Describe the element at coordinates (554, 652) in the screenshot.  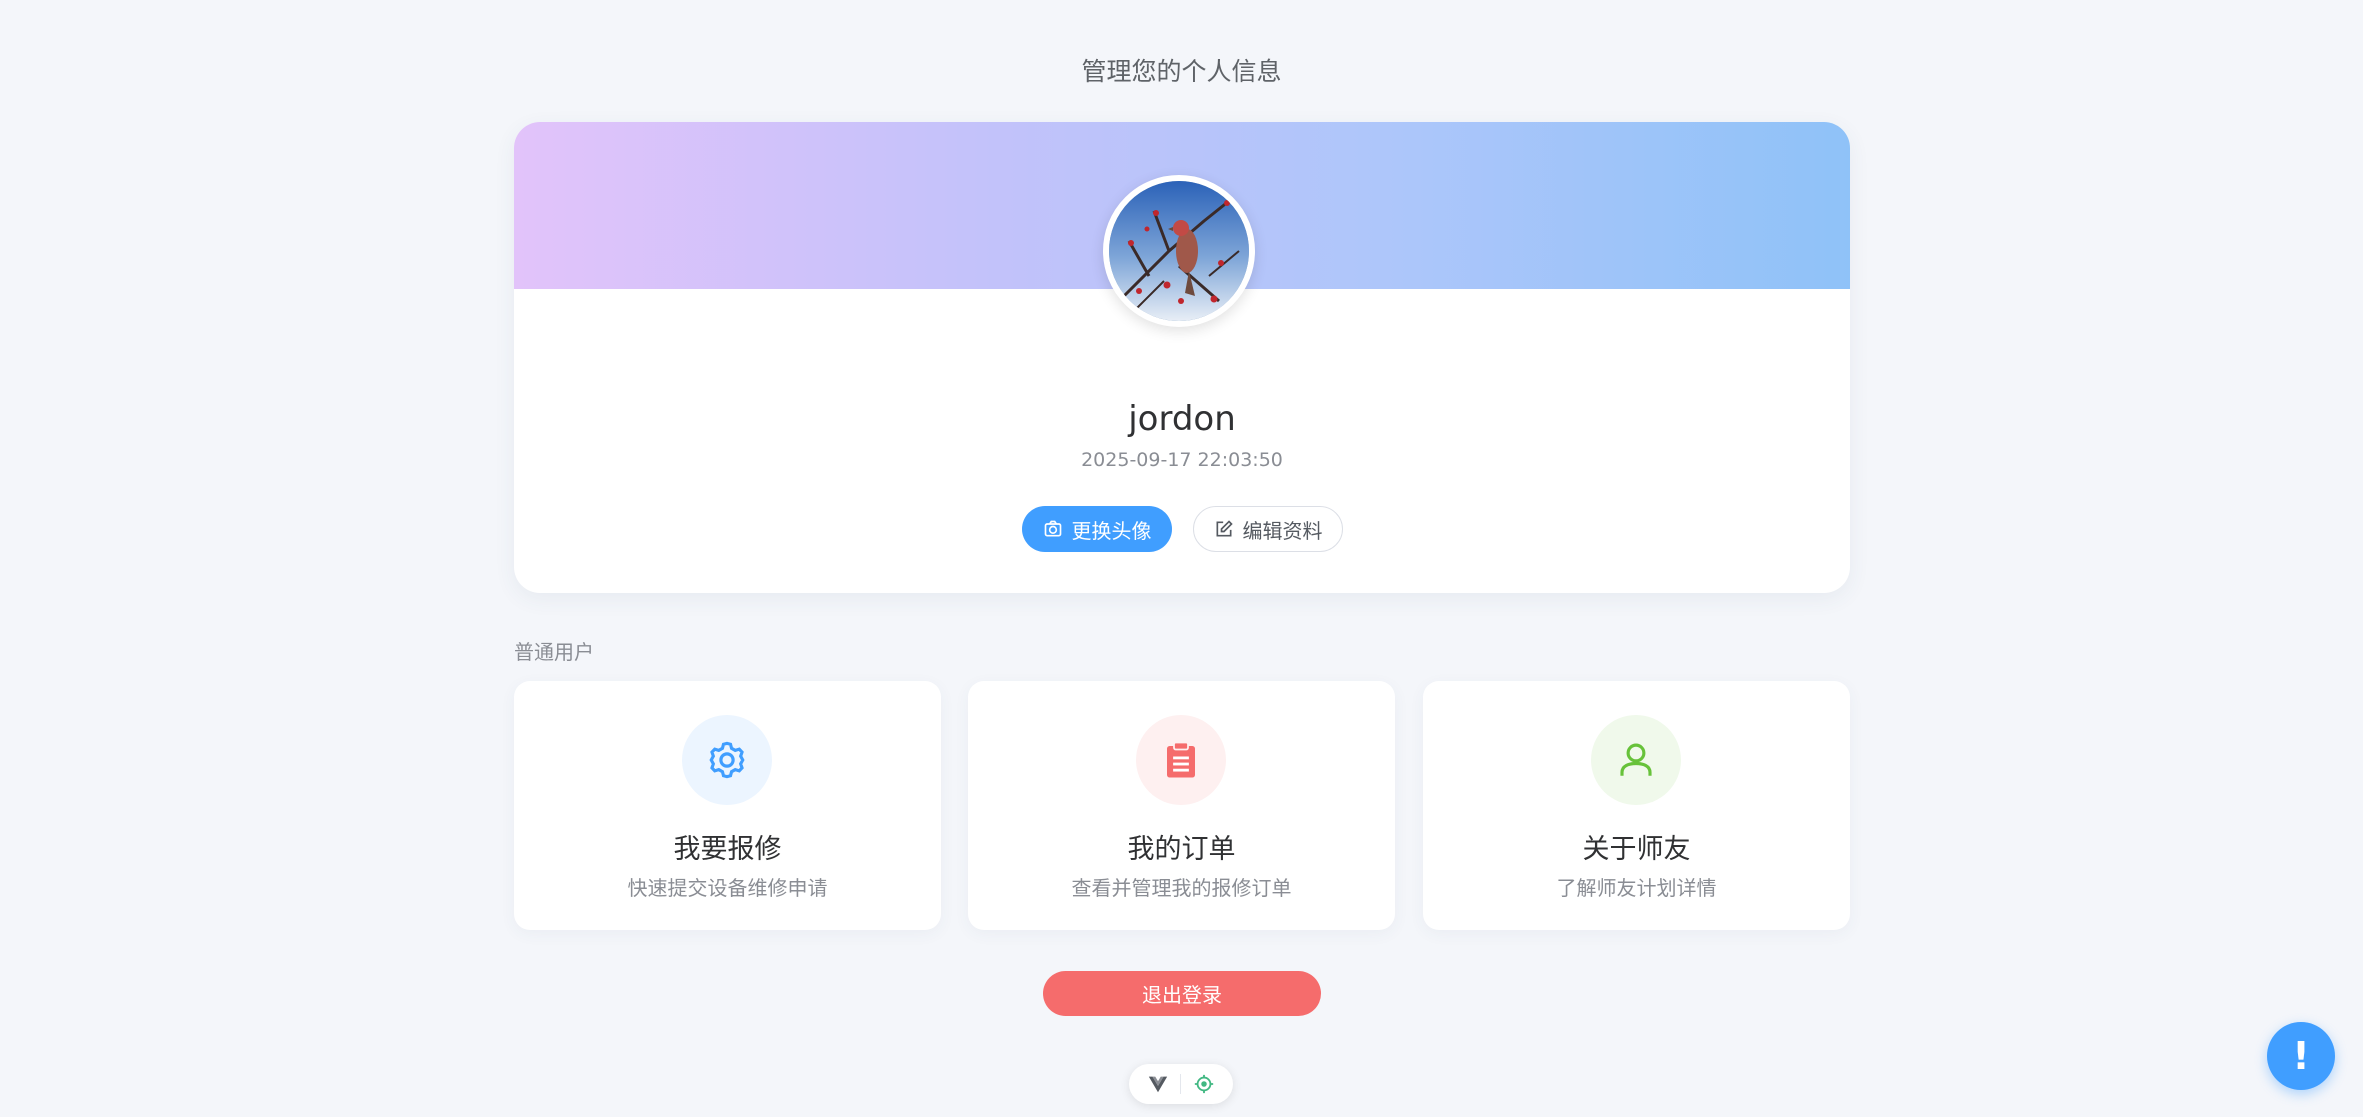
I see `section-label: 普通用户` at that location.